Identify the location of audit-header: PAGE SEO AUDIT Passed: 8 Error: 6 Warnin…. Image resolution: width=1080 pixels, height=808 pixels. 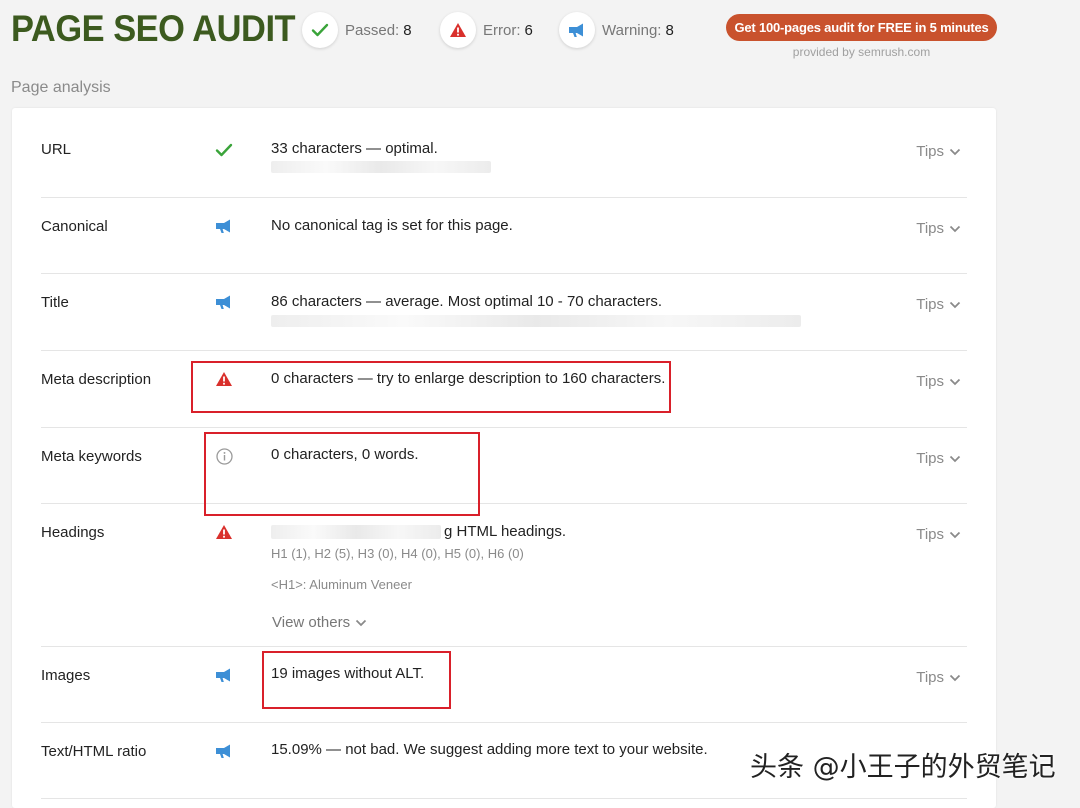
(540, 55).